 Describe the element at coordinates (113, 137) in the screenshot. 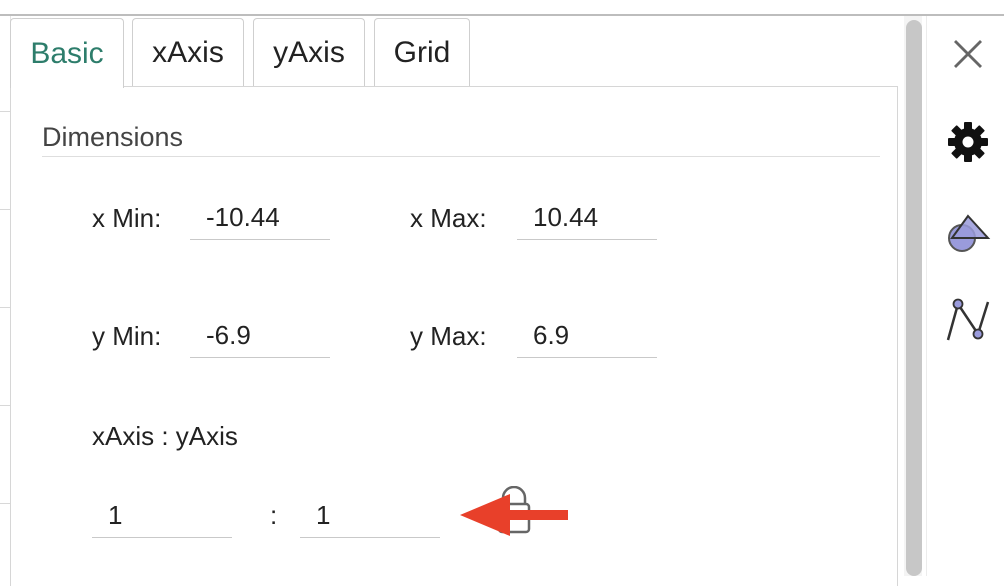

I see `section-title: Dimensions` at that location.